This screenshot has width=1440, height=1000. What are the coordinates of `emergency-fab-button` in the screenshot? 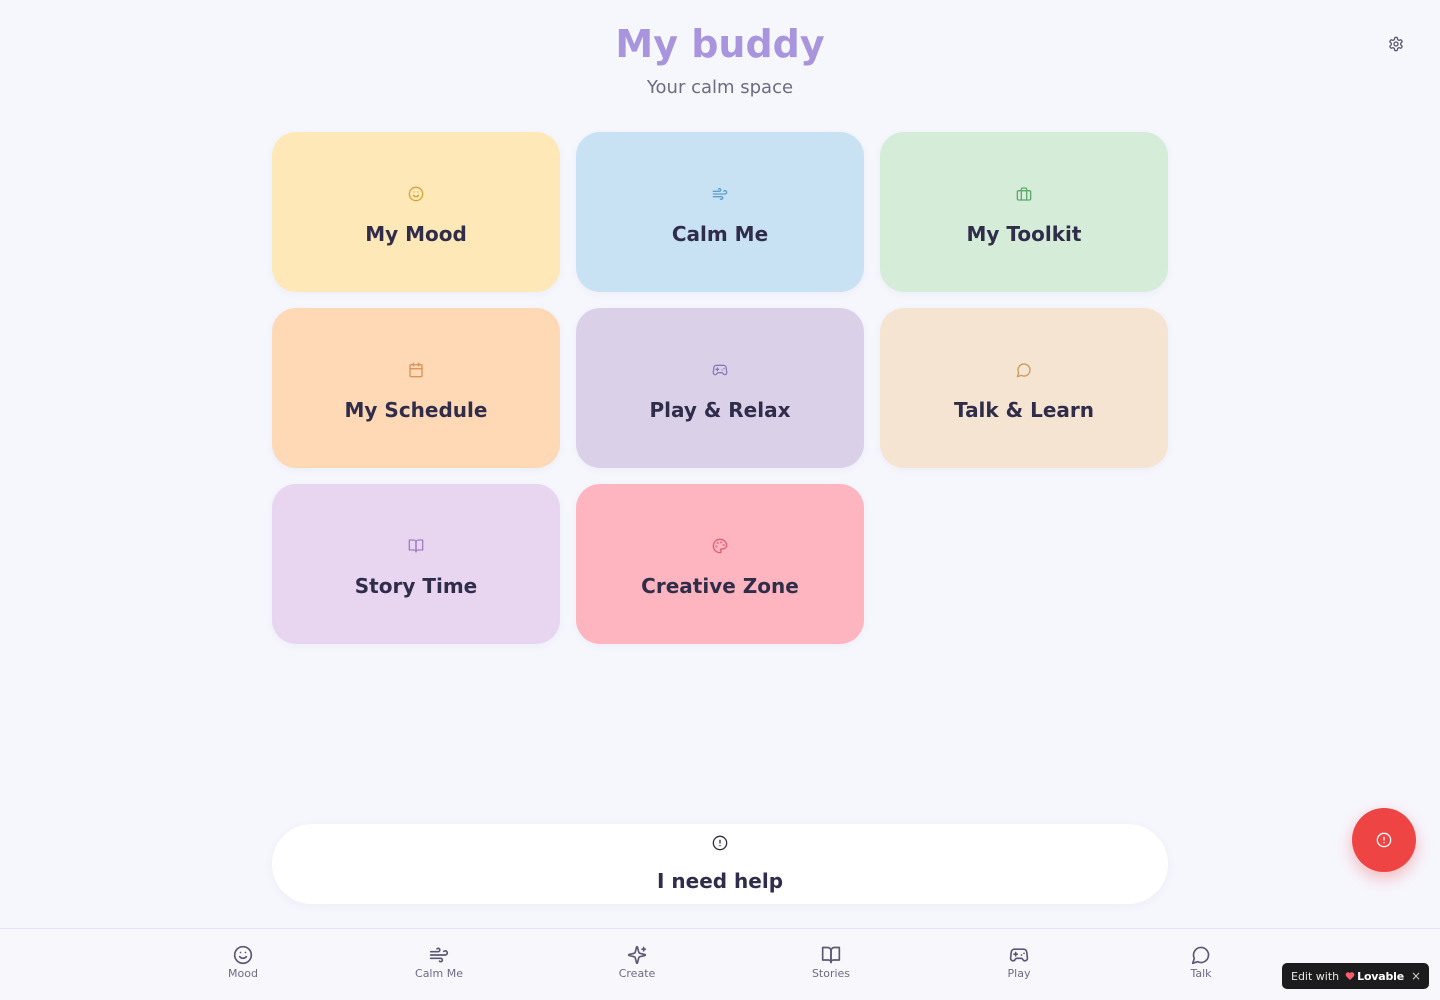 It's located at (1384, 840).